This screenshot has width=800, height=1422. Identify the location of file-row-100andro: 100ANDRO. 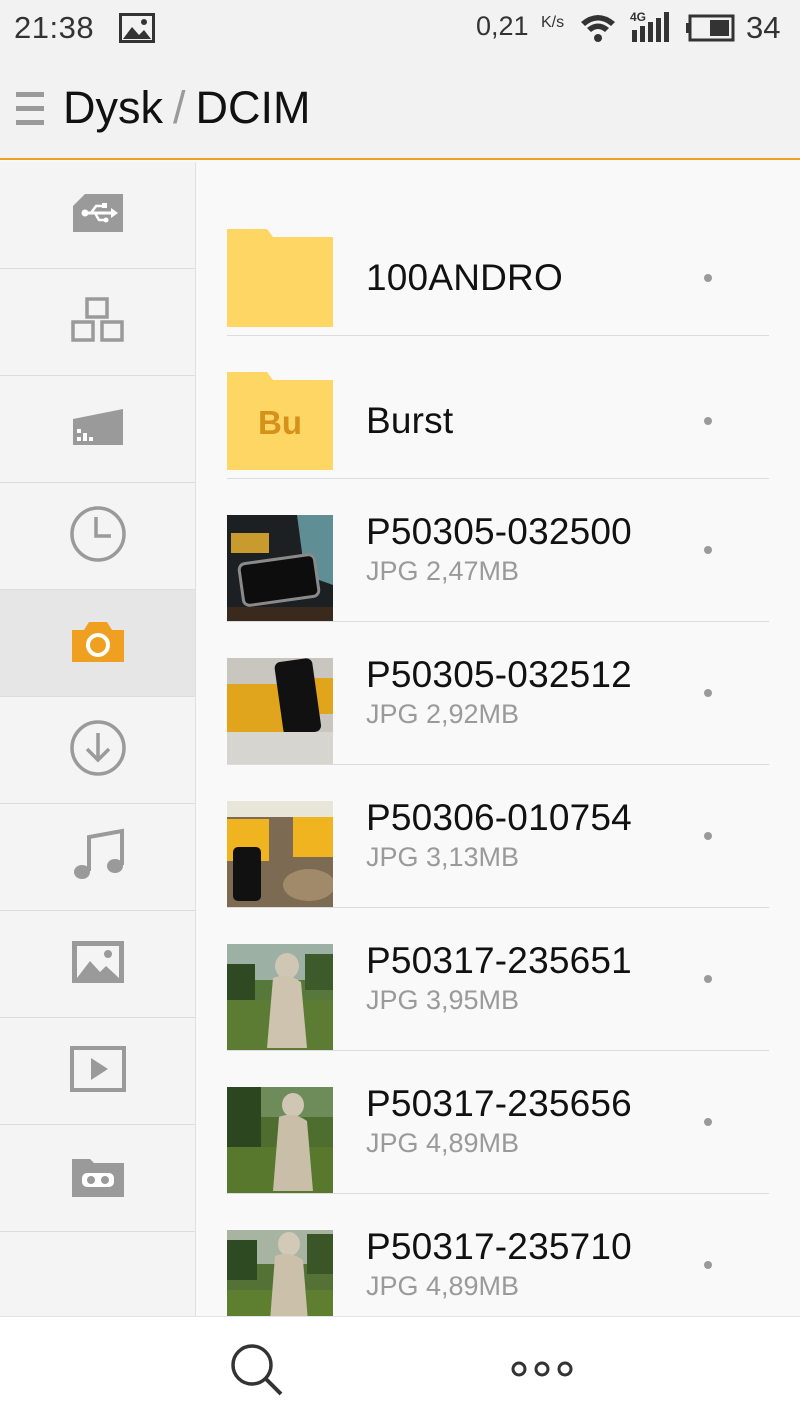
(498, 264).